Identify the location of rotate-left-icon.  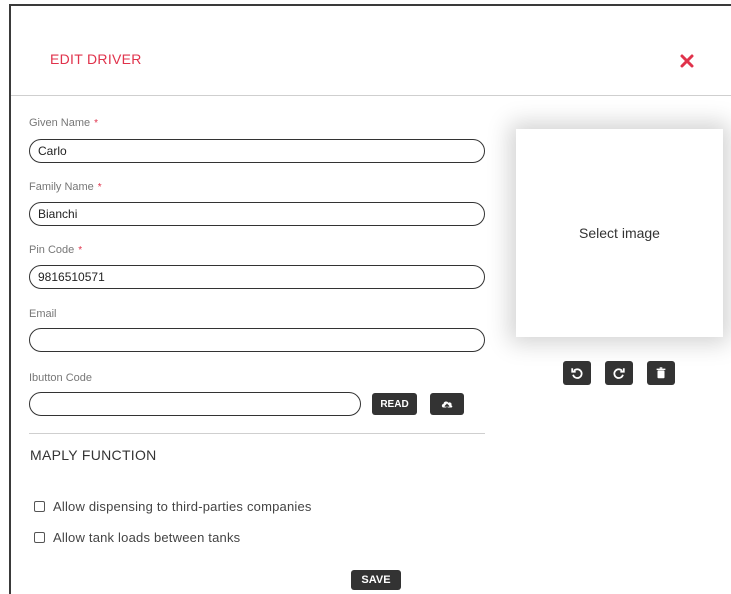
(577, 373).